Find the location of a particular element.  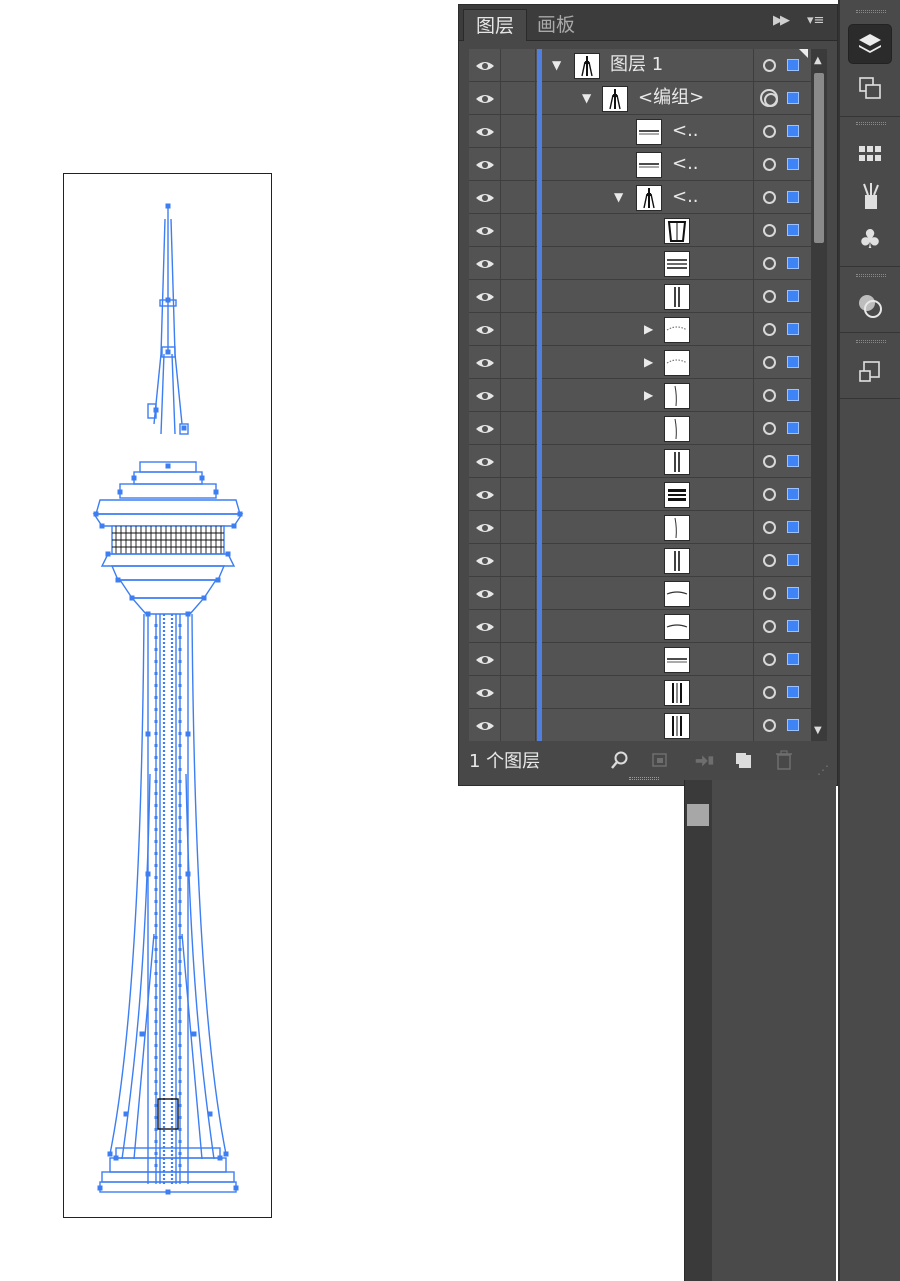

layer-name-area: ▼ 图层 1 is located at coordinates (648, 65).